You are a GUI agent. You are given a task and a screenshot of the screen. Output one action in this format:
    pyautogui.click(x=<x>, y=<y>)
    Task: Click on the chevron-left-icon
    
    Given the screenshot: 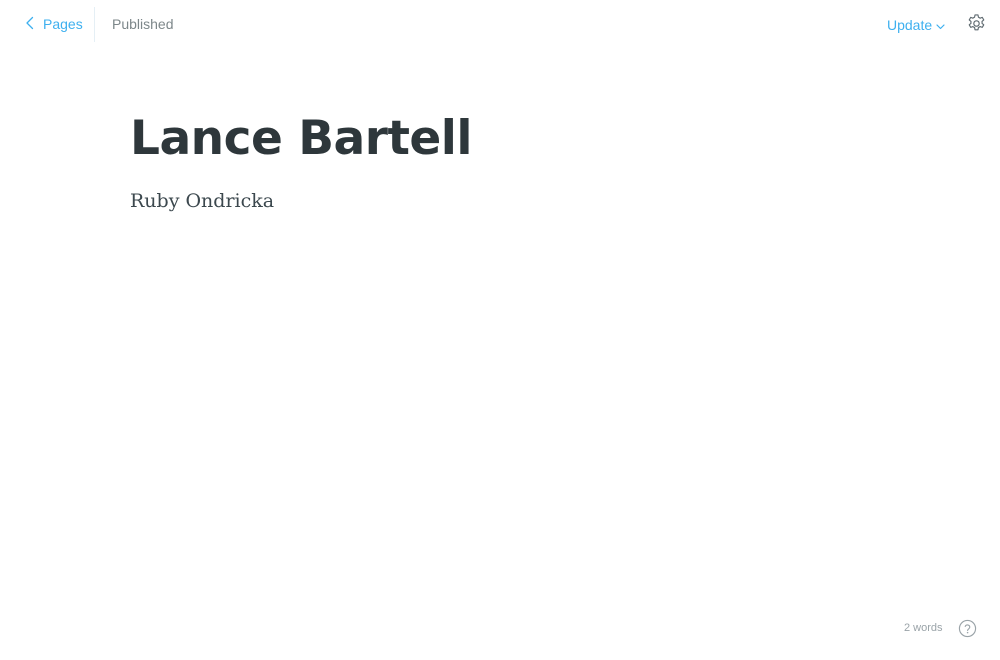 What is the action you would take?
    pyautogui.click(x=33, y=24)
    